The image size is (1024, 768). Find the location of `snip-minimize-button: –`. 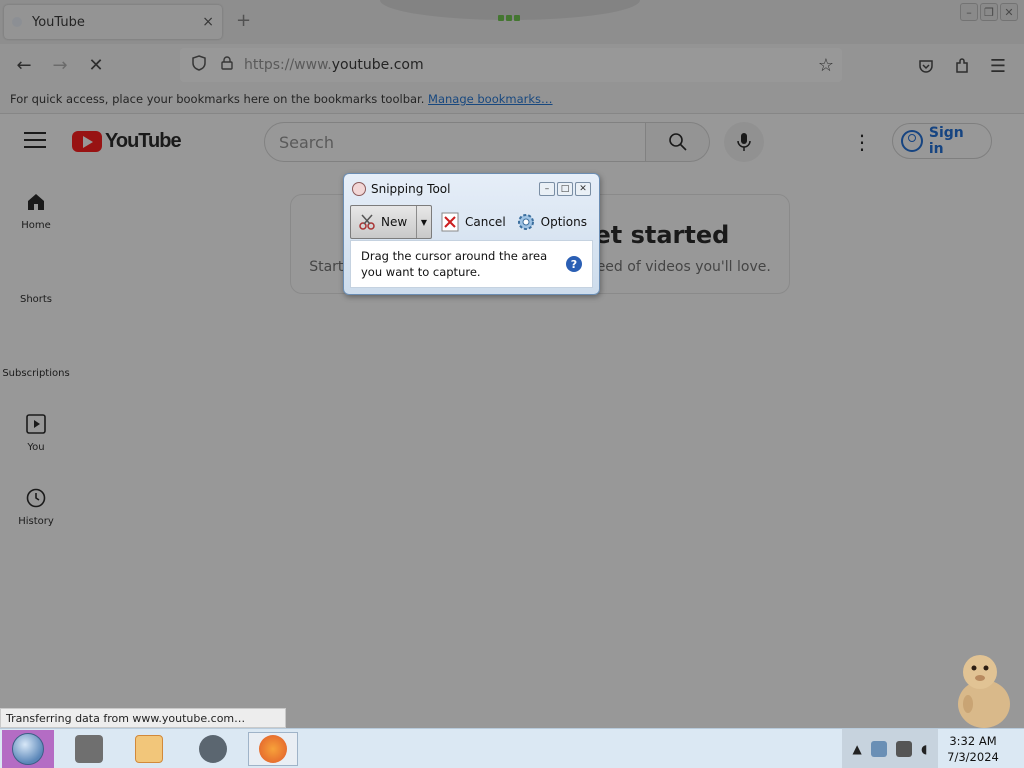

snip-minimize-button: – is located at coordinates (547, 189).